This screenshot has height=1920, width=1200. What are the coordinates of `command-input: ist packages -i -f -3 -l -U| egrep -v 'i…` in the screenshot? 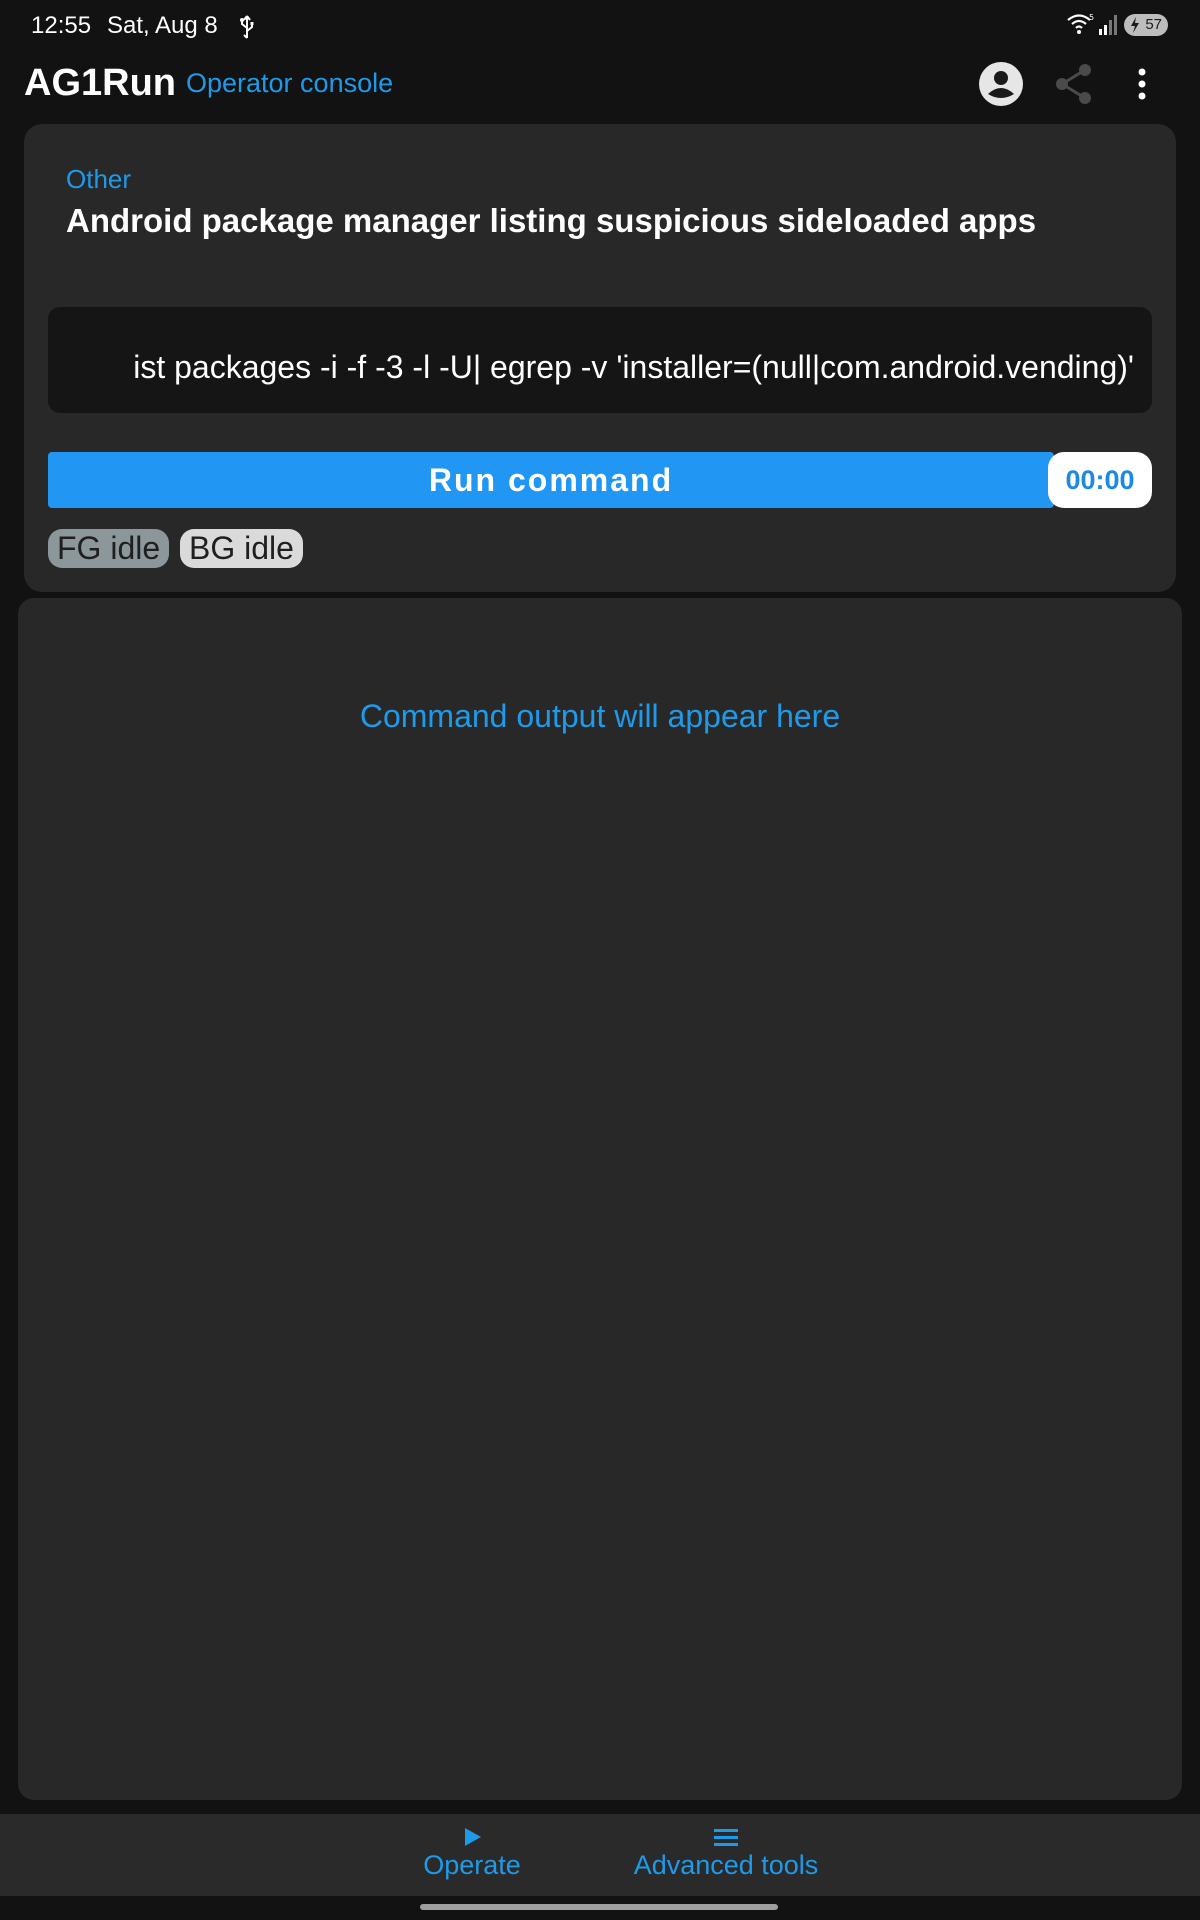 It's located at (600, 360).